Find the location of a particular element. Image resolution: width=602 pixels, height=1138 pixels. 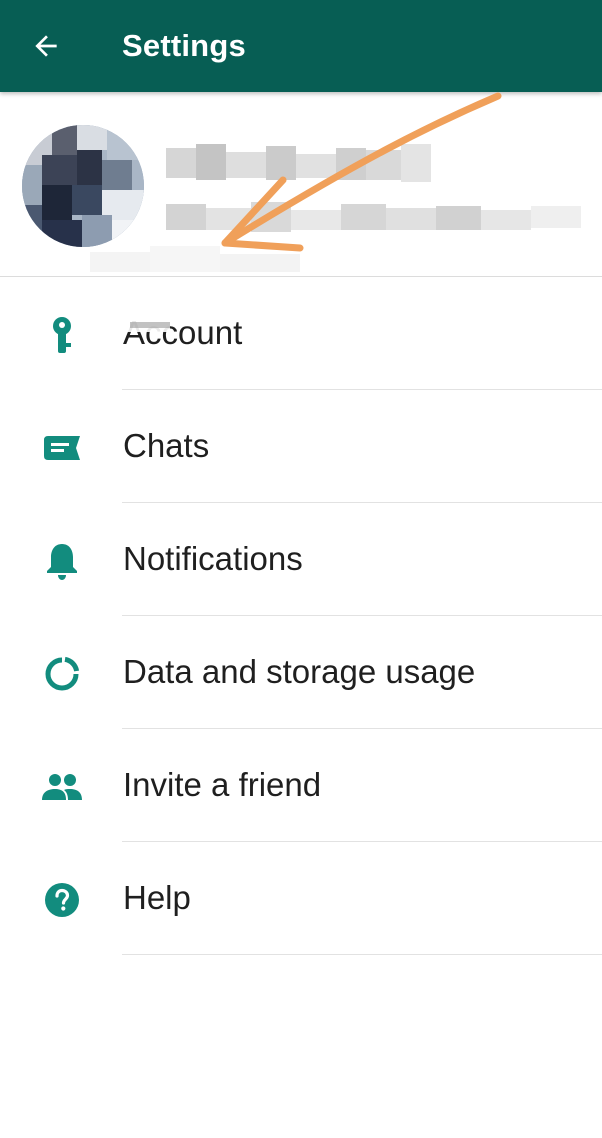

key-icon is located at coordinates (62, 335).